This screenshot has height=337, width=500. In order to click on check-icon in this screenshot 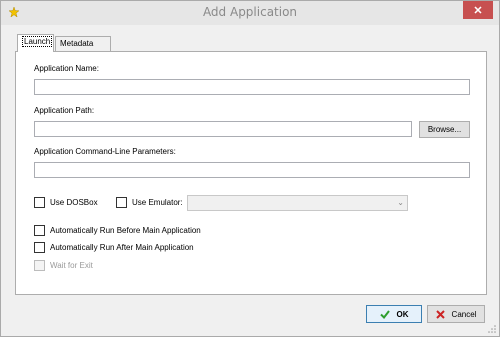, I will do `click(384, 314)`.